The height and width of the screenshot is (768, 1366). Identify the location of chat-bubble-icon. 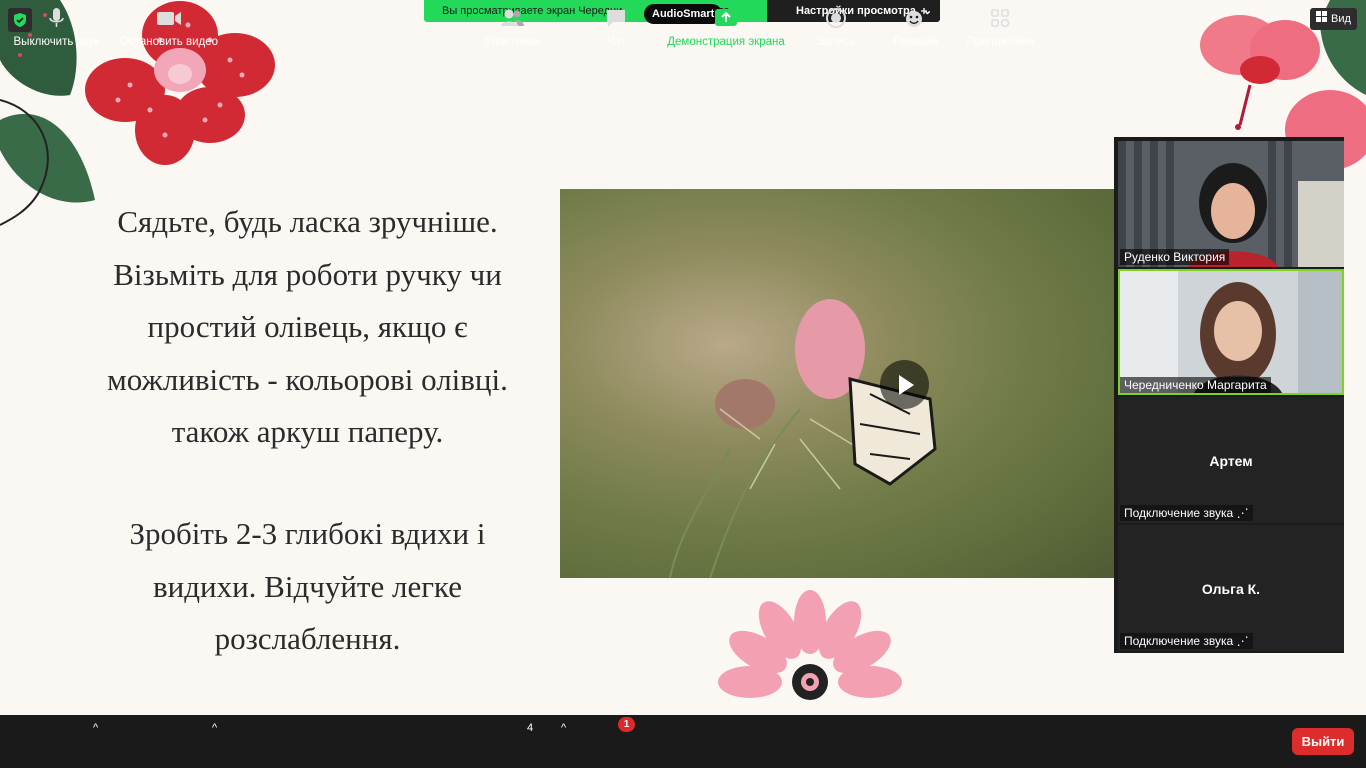
(616, 18).